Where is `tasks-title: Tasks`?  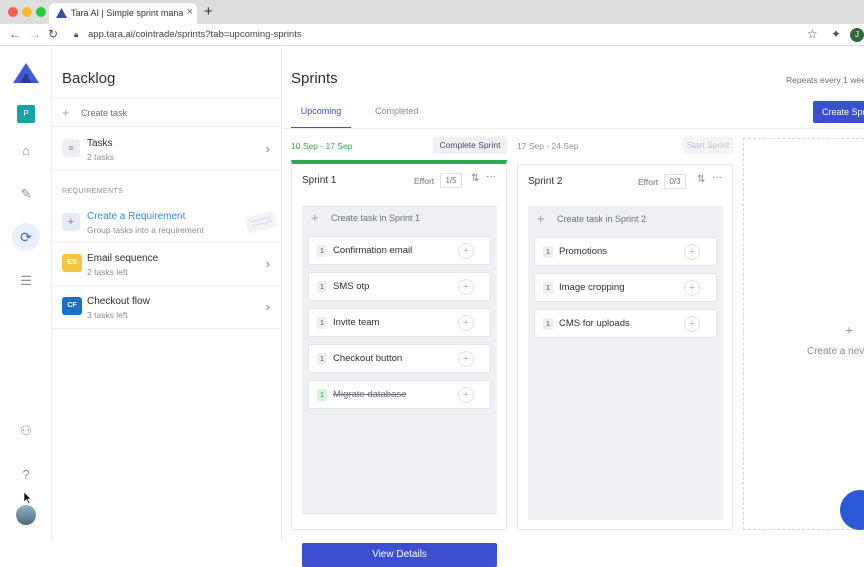 tasks-title: Tasks is located at coordinates (100, 143).